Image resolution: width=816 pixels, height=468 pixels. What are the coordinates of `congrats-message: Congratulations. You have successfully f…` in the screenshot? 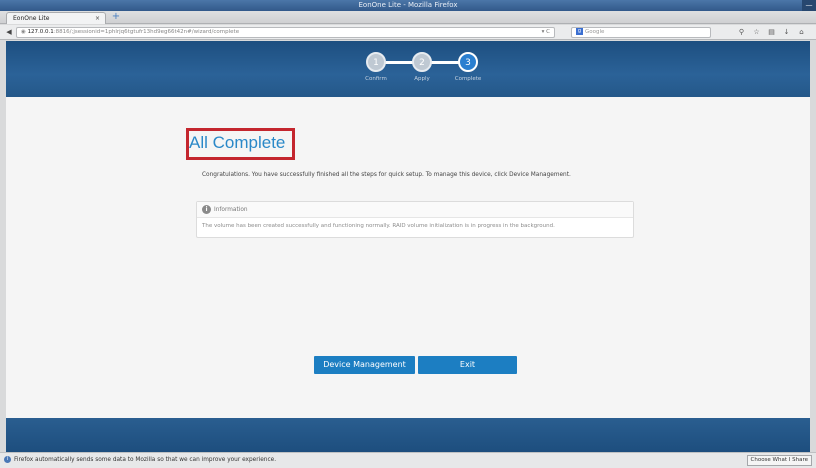 It's located at (386, 175).